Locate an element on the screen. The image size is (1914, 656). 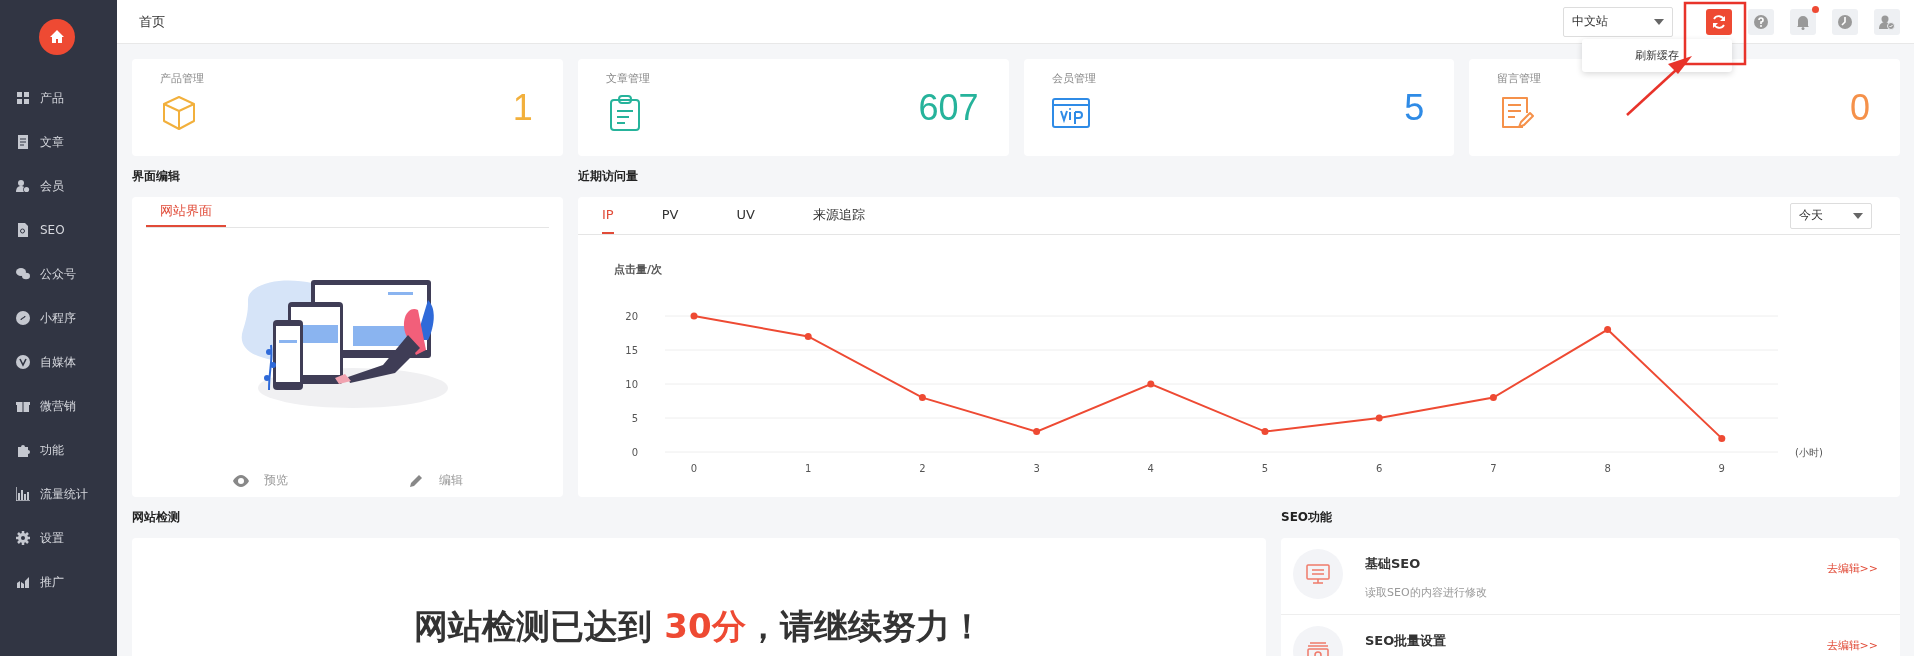
section-title: 界面编辑 is located at coordinates (156, 176).